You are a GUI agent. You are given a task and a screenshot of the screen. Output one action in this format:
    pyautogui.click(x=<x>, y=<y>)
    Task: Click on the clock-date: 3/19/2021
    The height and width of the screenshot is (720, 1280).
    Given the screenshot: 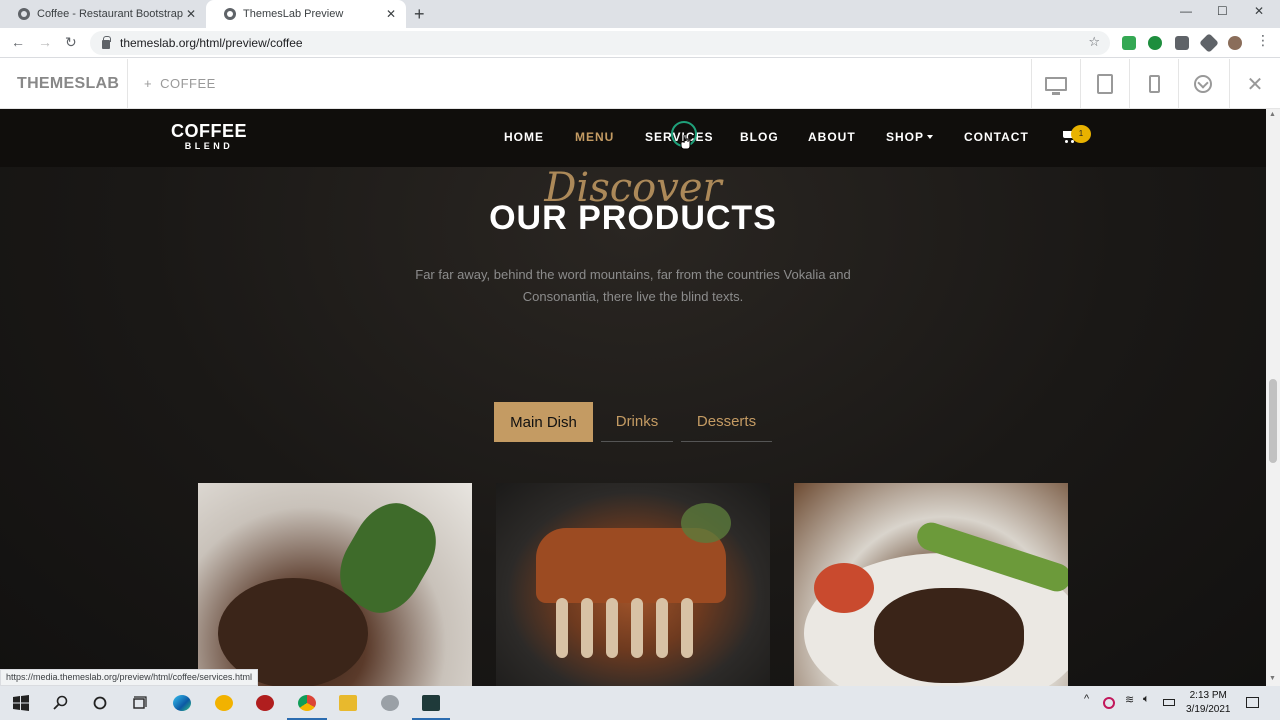 What is the action you would take?
    pyautogui.click(x=1208, y=709)
    